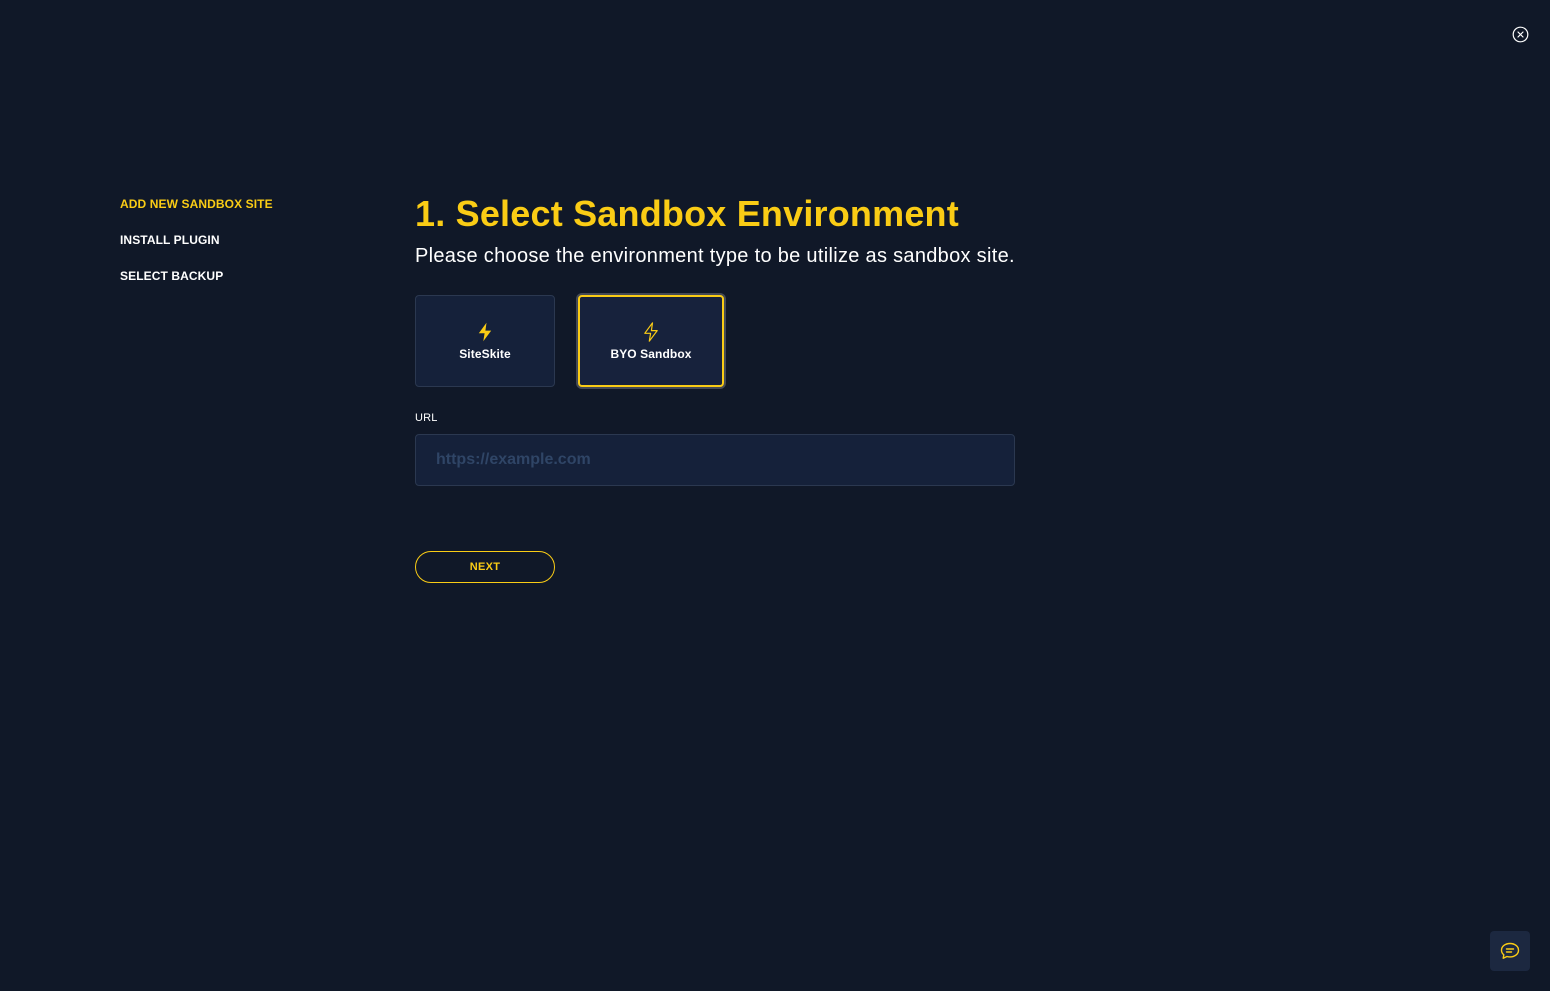  I want to click on env-option-siteskite: SiteSkite, so click(485, 341).